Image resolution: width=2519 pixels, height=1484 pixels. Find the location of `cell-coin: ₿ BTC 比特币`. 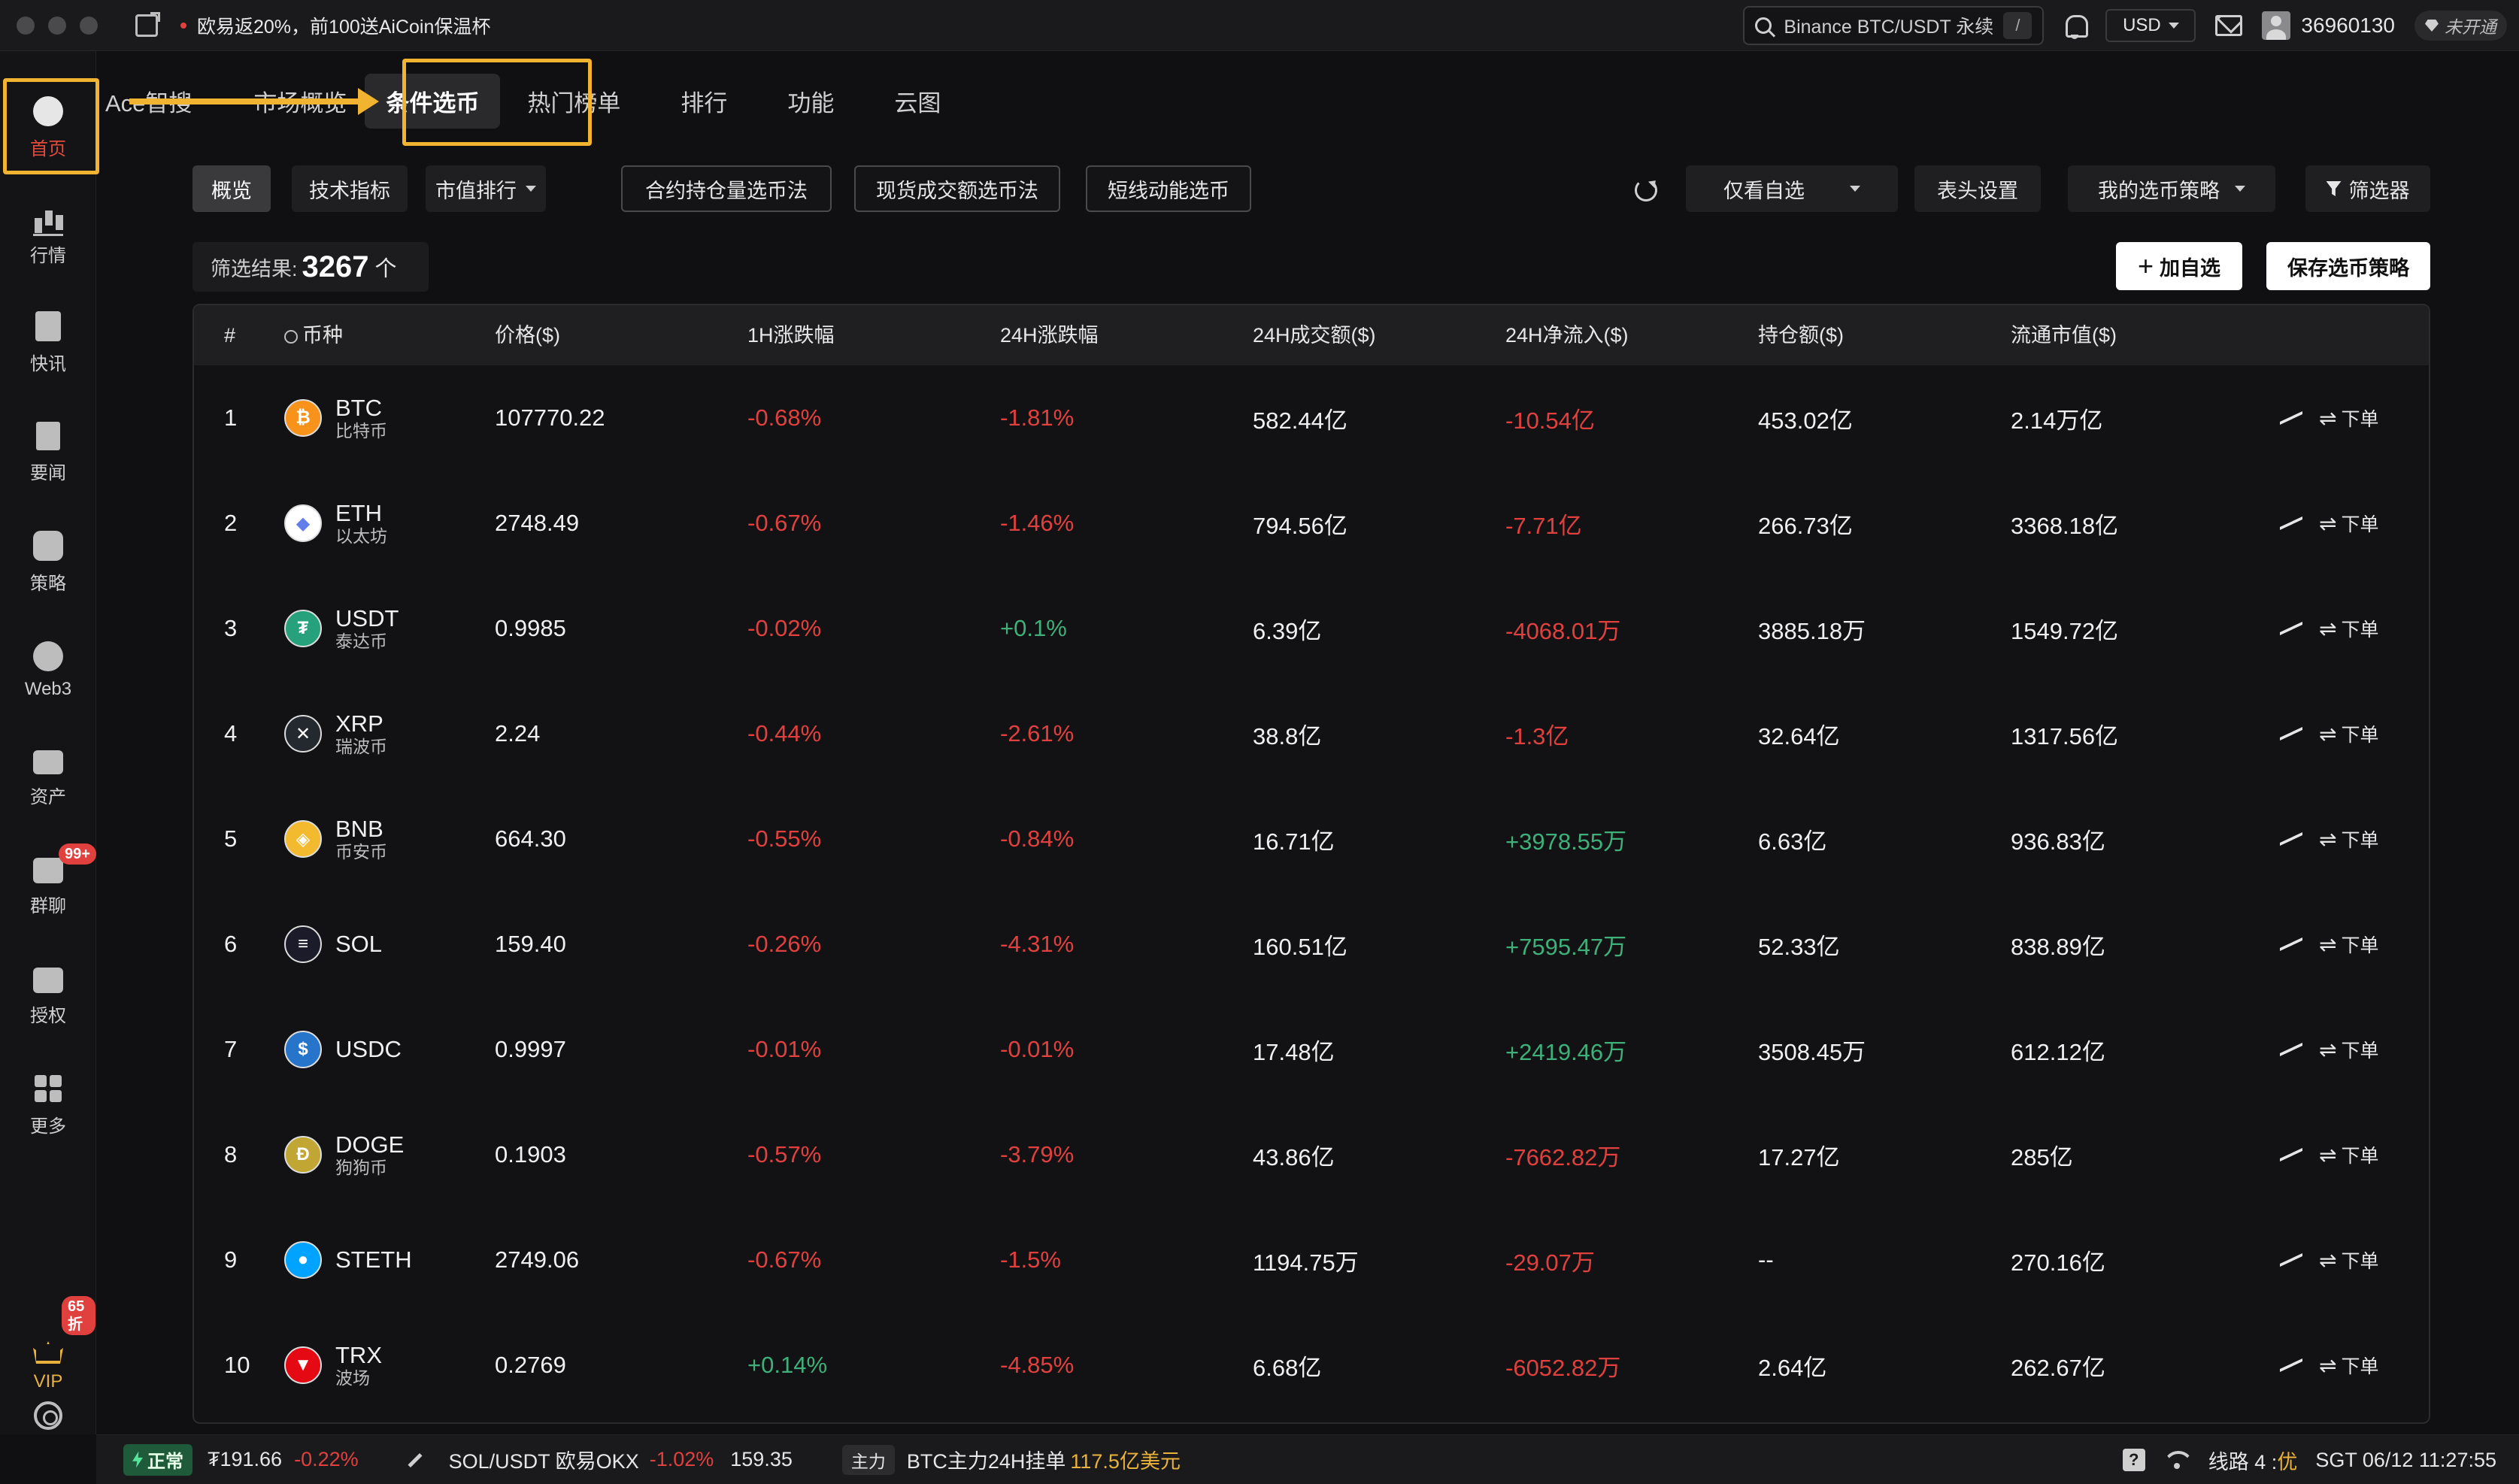

cell-coin: ₿ BTC 比特币 is located at coordinates (335, 418).